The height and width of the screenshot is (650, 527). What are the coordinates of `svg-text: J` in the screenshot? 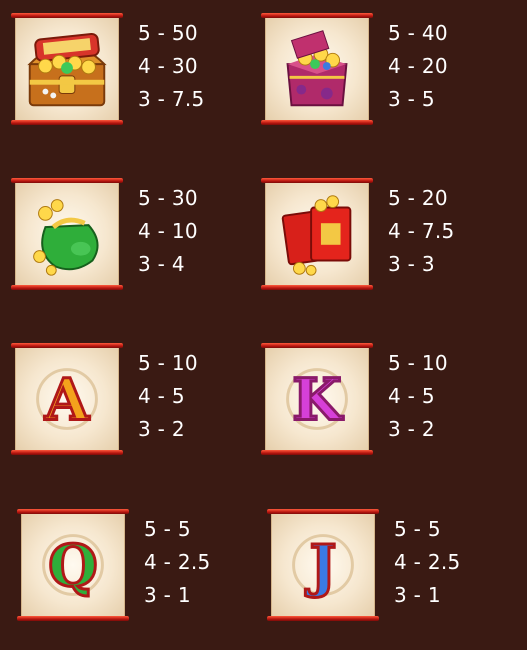 It's located at (321, 567).